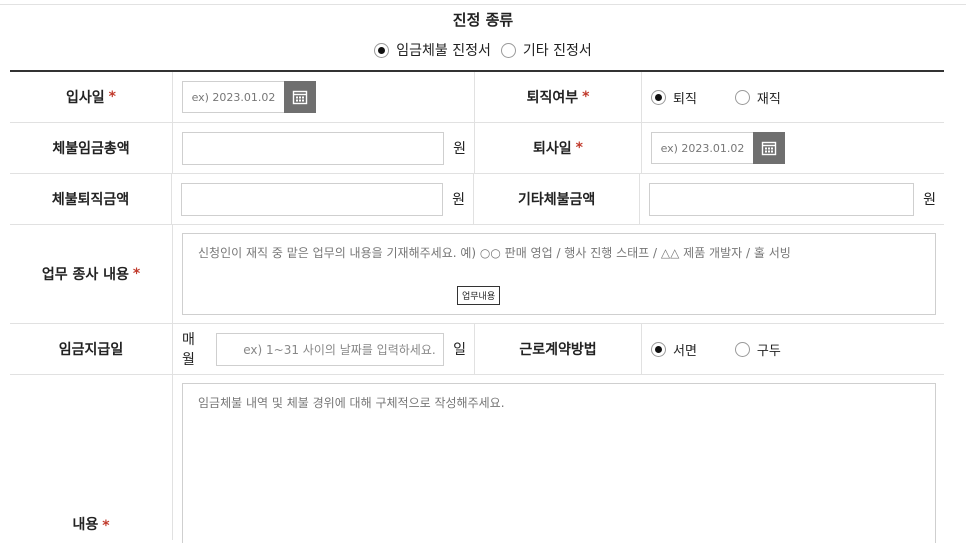 The image size is (966, 543). What do you see at coordinates (479, 295) in the screenshot?
I see `duty-content-button: 업무내용` at bounding box center [479, 295].